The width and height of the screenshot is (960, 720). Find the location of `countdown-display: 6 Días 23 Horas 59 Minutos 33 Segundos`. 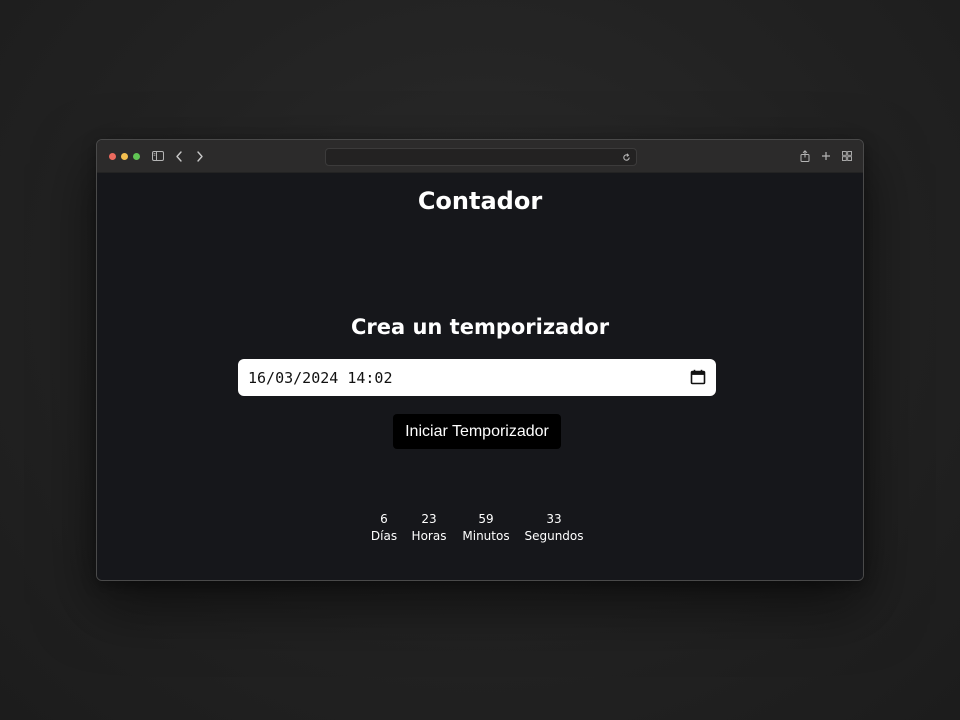

countdown-display: 6 Días 23 Horas 59 Minutos 33 Segundos is located at coordinates (480, 531).